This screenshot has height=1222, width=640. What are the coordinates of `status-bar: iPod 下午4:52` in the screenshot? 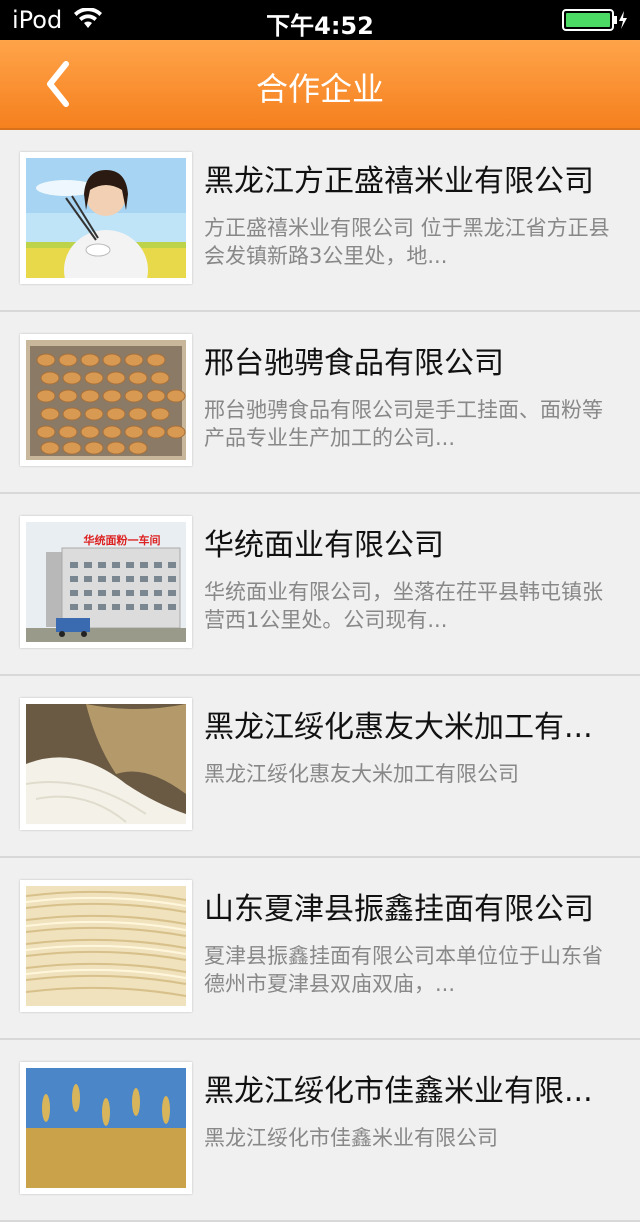 It's located at (320, 20).